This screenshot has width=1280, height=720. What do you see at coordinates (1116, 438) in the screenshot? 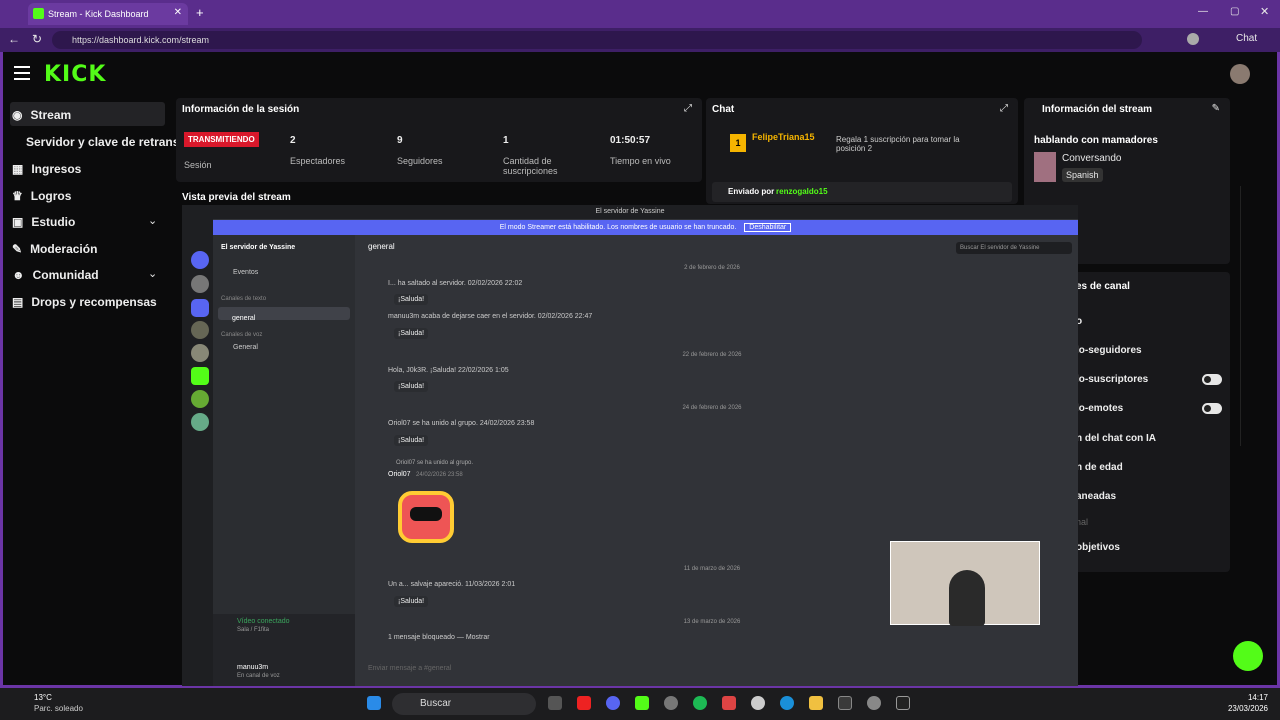
I see `settings-row: n del chat con IA` at bounding box center [1116, 438].